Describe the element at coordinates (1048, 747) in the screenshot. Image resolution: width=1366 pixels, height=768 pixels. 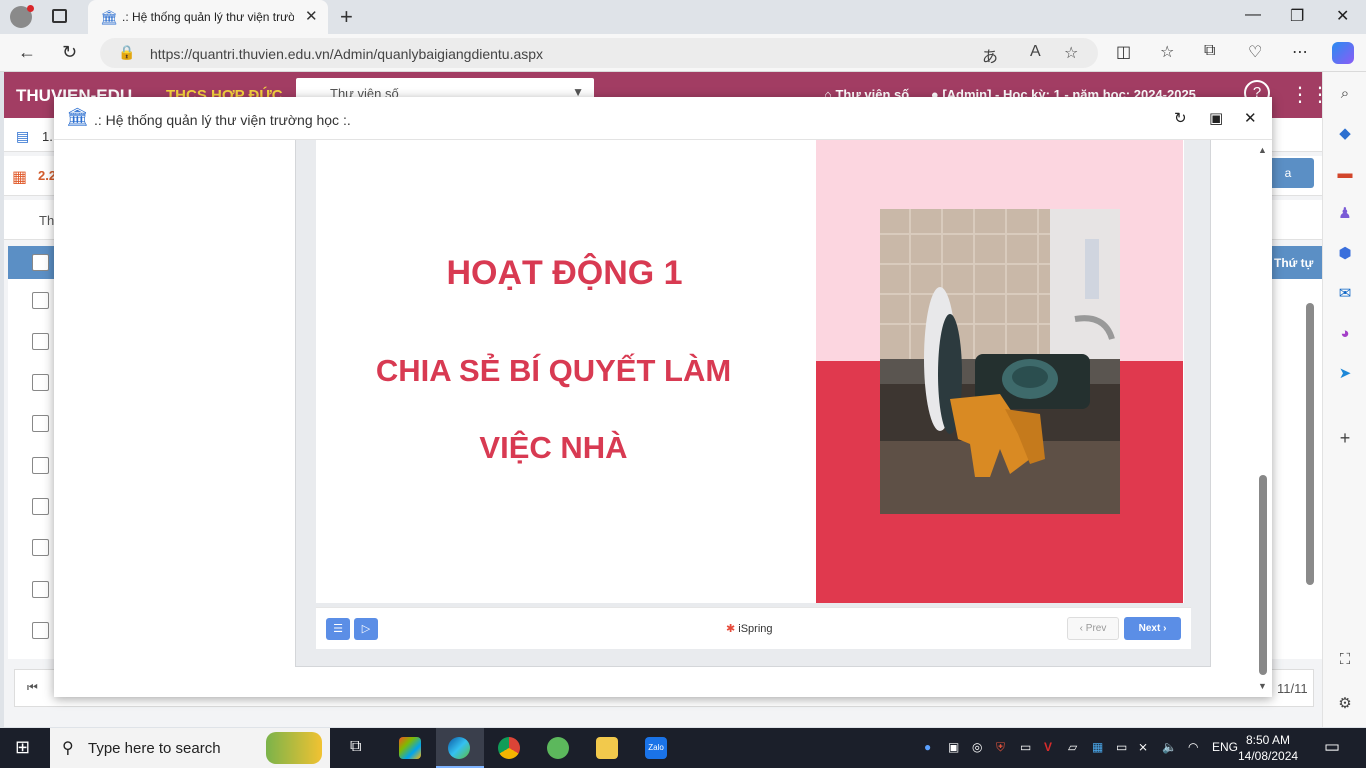
I see `tray-v-icon: V` at that location.